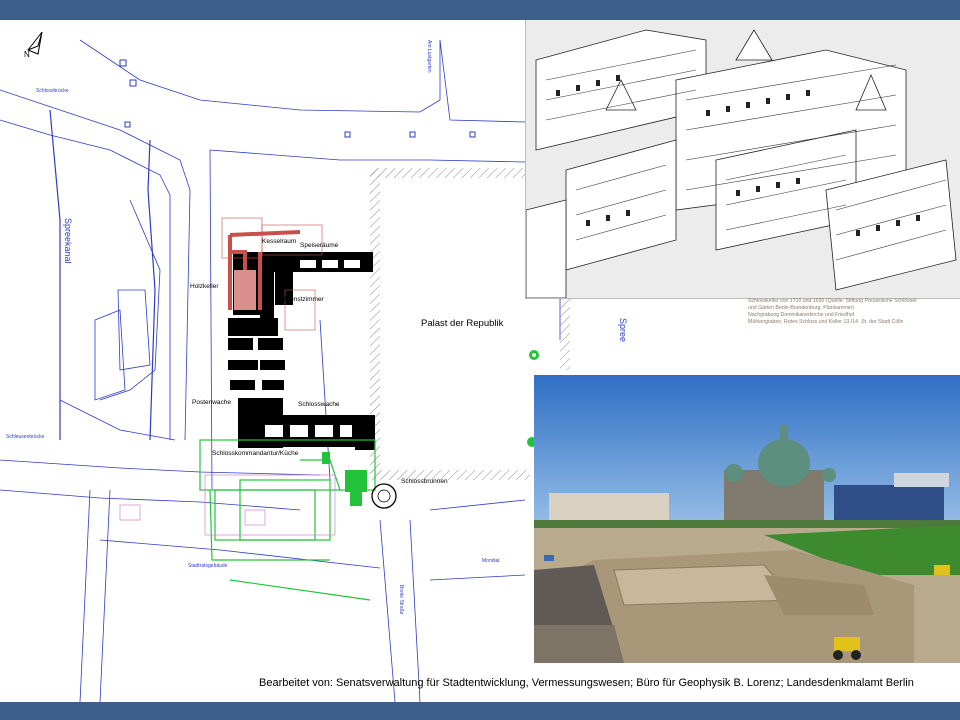 The width and height of the screenshot is (960, 720). I want to click on north-arrow-icon, so click(35, 43).